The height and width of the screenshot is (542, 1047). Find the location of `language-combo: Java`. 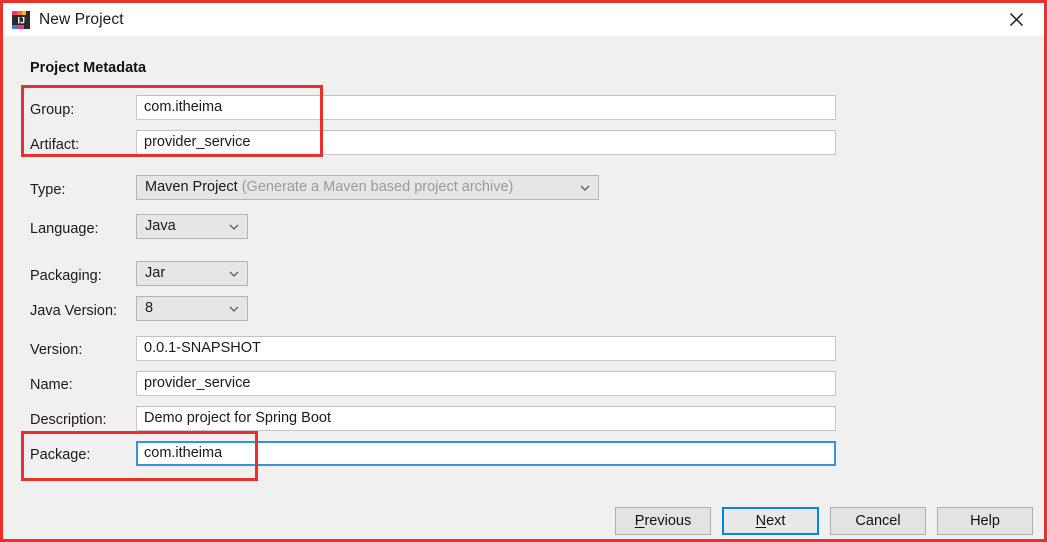

language-combo: Java is located at coordinates (192, 226).